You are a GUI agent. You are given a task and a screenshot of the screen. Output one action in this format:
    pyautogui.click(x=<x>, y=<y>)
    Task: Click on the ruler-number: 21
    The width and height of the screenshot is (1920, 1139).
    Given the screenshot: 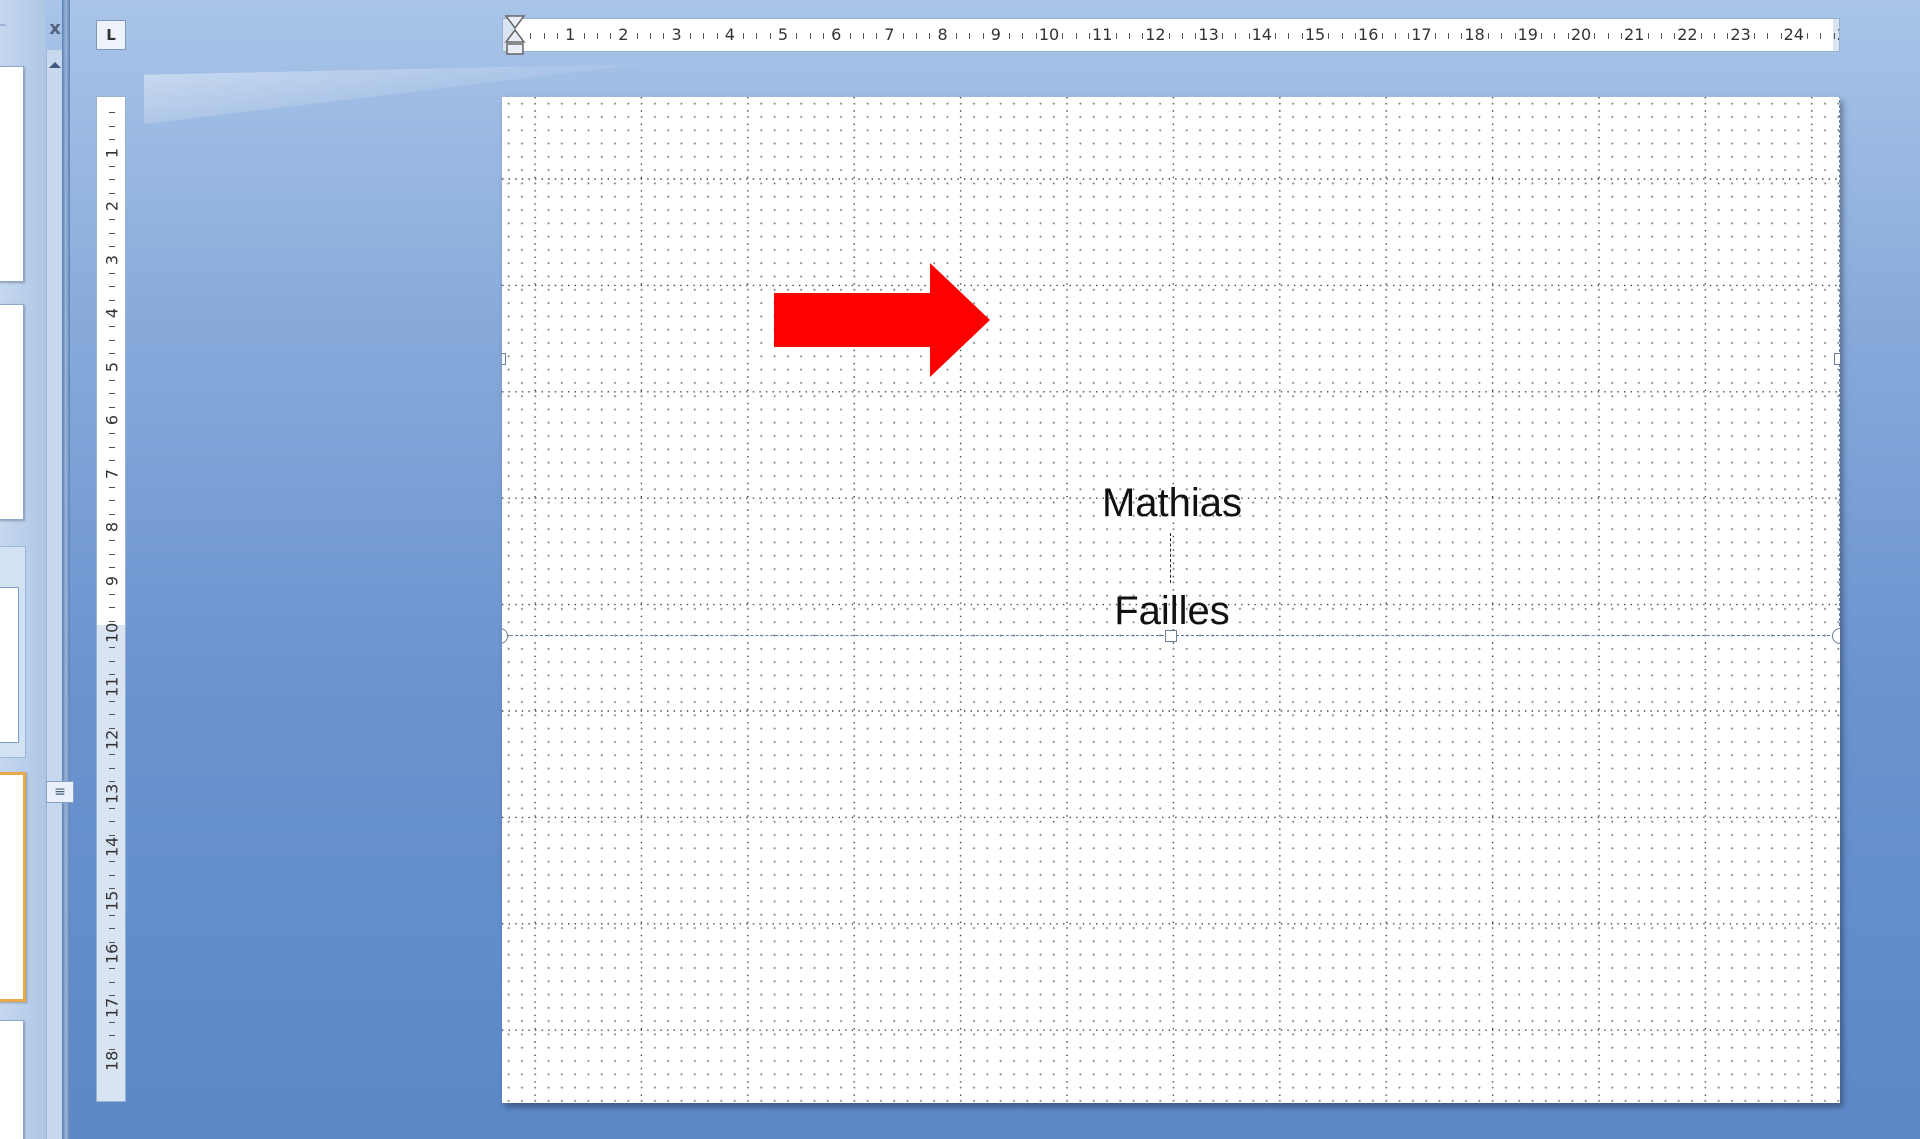 What is the action you would take?
    pyautogui.click(x=1634, y=34)
    